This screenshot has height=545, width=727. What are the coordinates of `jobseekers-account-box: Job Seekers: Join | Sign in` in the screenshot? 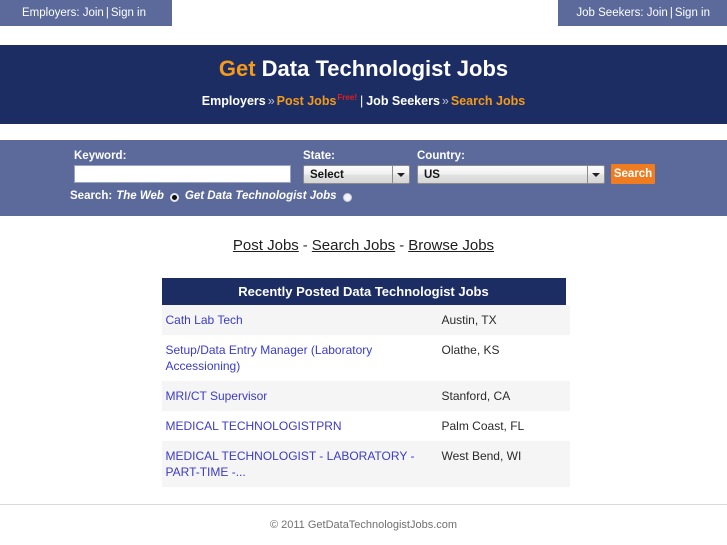 It's located at (642, 13).